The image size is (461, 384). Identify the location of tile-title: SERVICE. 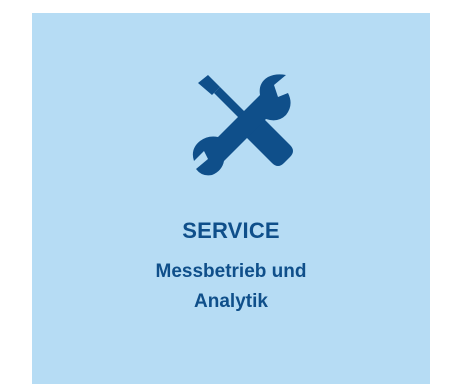
(231, 230).